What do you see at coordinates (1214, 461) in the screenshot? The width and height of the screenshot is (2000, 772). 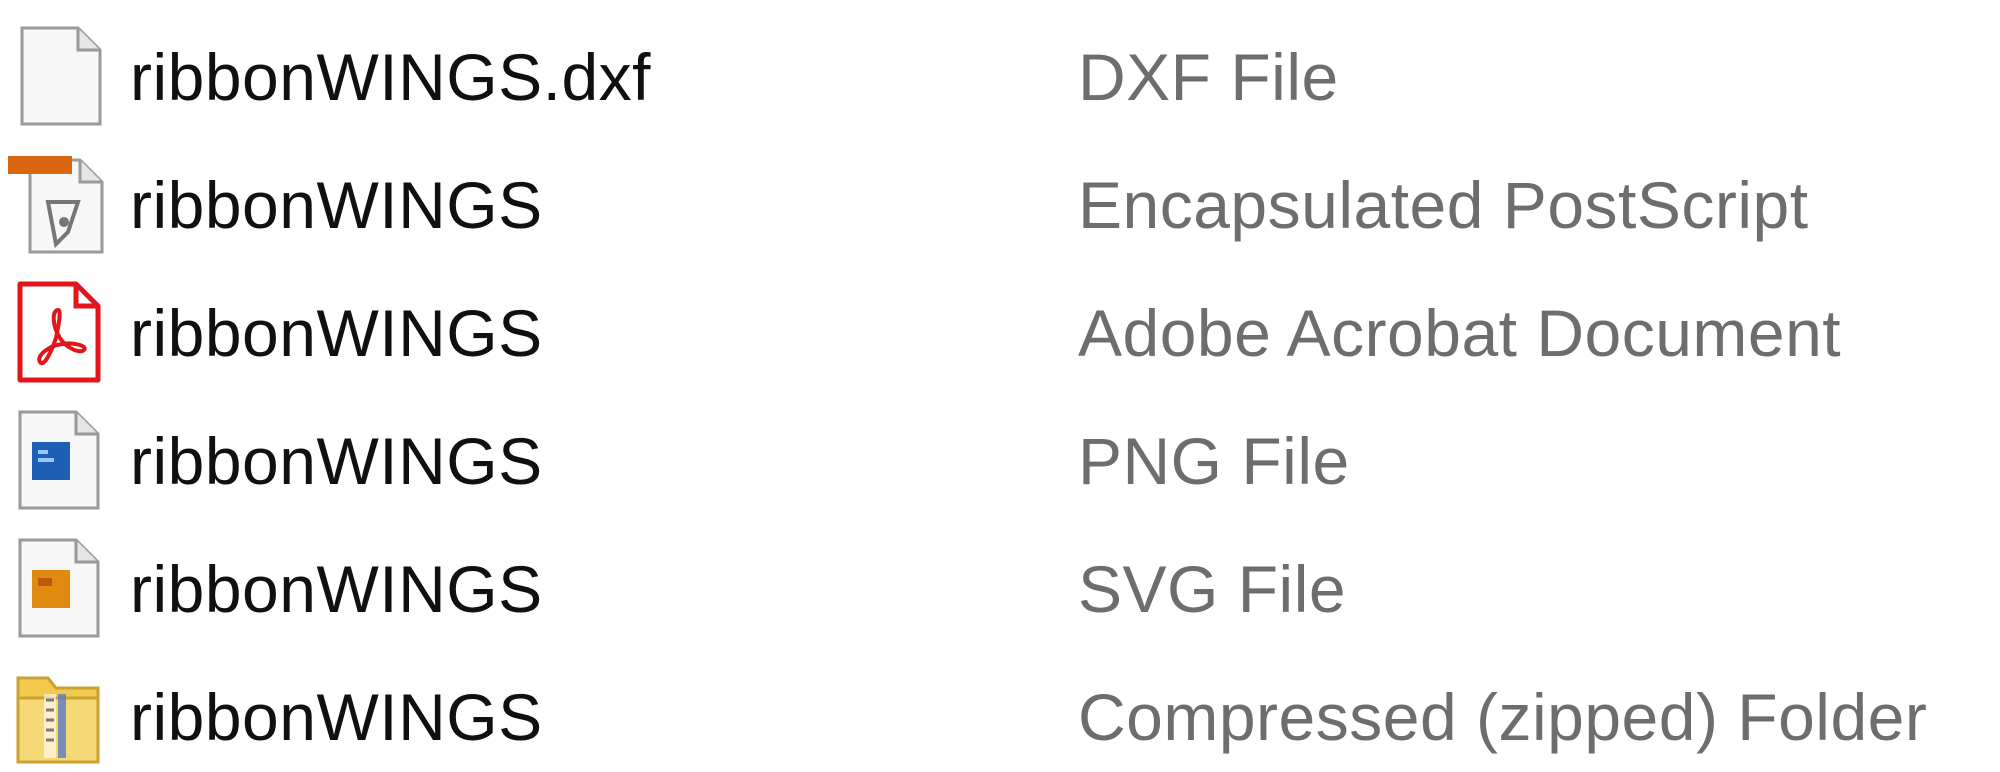 I see `file-type: PNG File` at bounding box center [1214, 461].